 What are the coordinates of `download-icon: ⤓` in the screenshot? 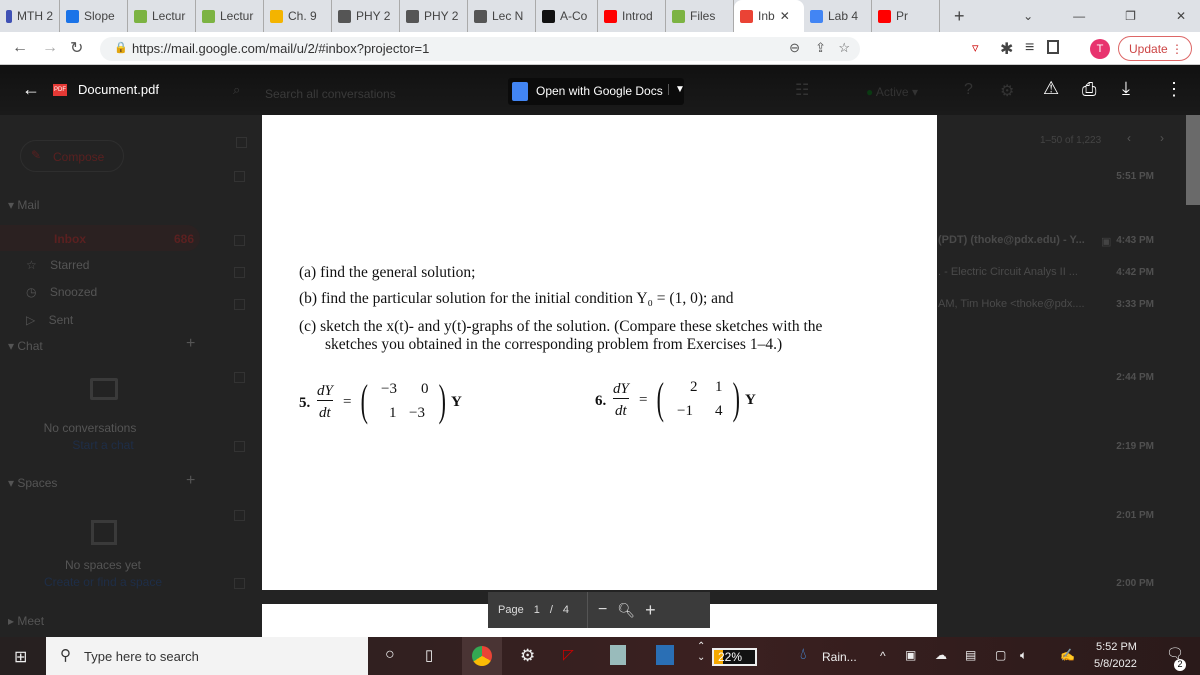 It's located at (1126, 88).